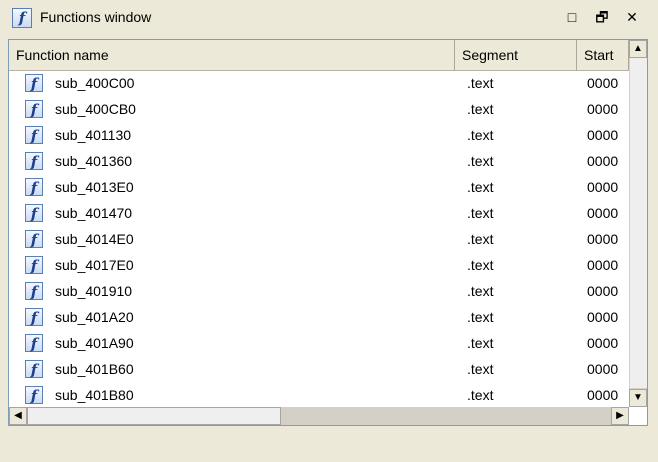 The image size is (658, 462). Describe the element at coordinates (94, 187) in the screenshot. I see `function-name: sub_4013E0` at that location.